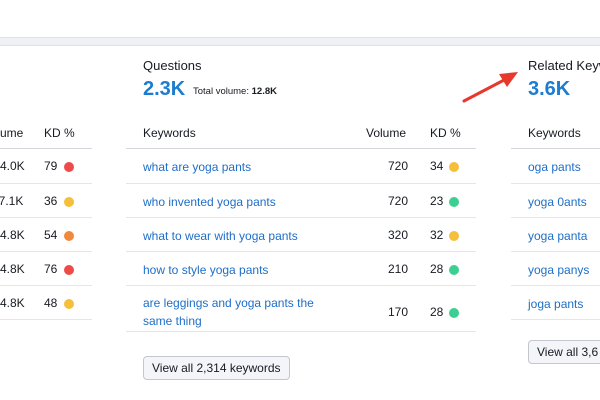 This screenshot has width=600, height=400. Describe the element at coordinates (490, 87) in the screenshot. I see `red-arrow-icon` at that location.